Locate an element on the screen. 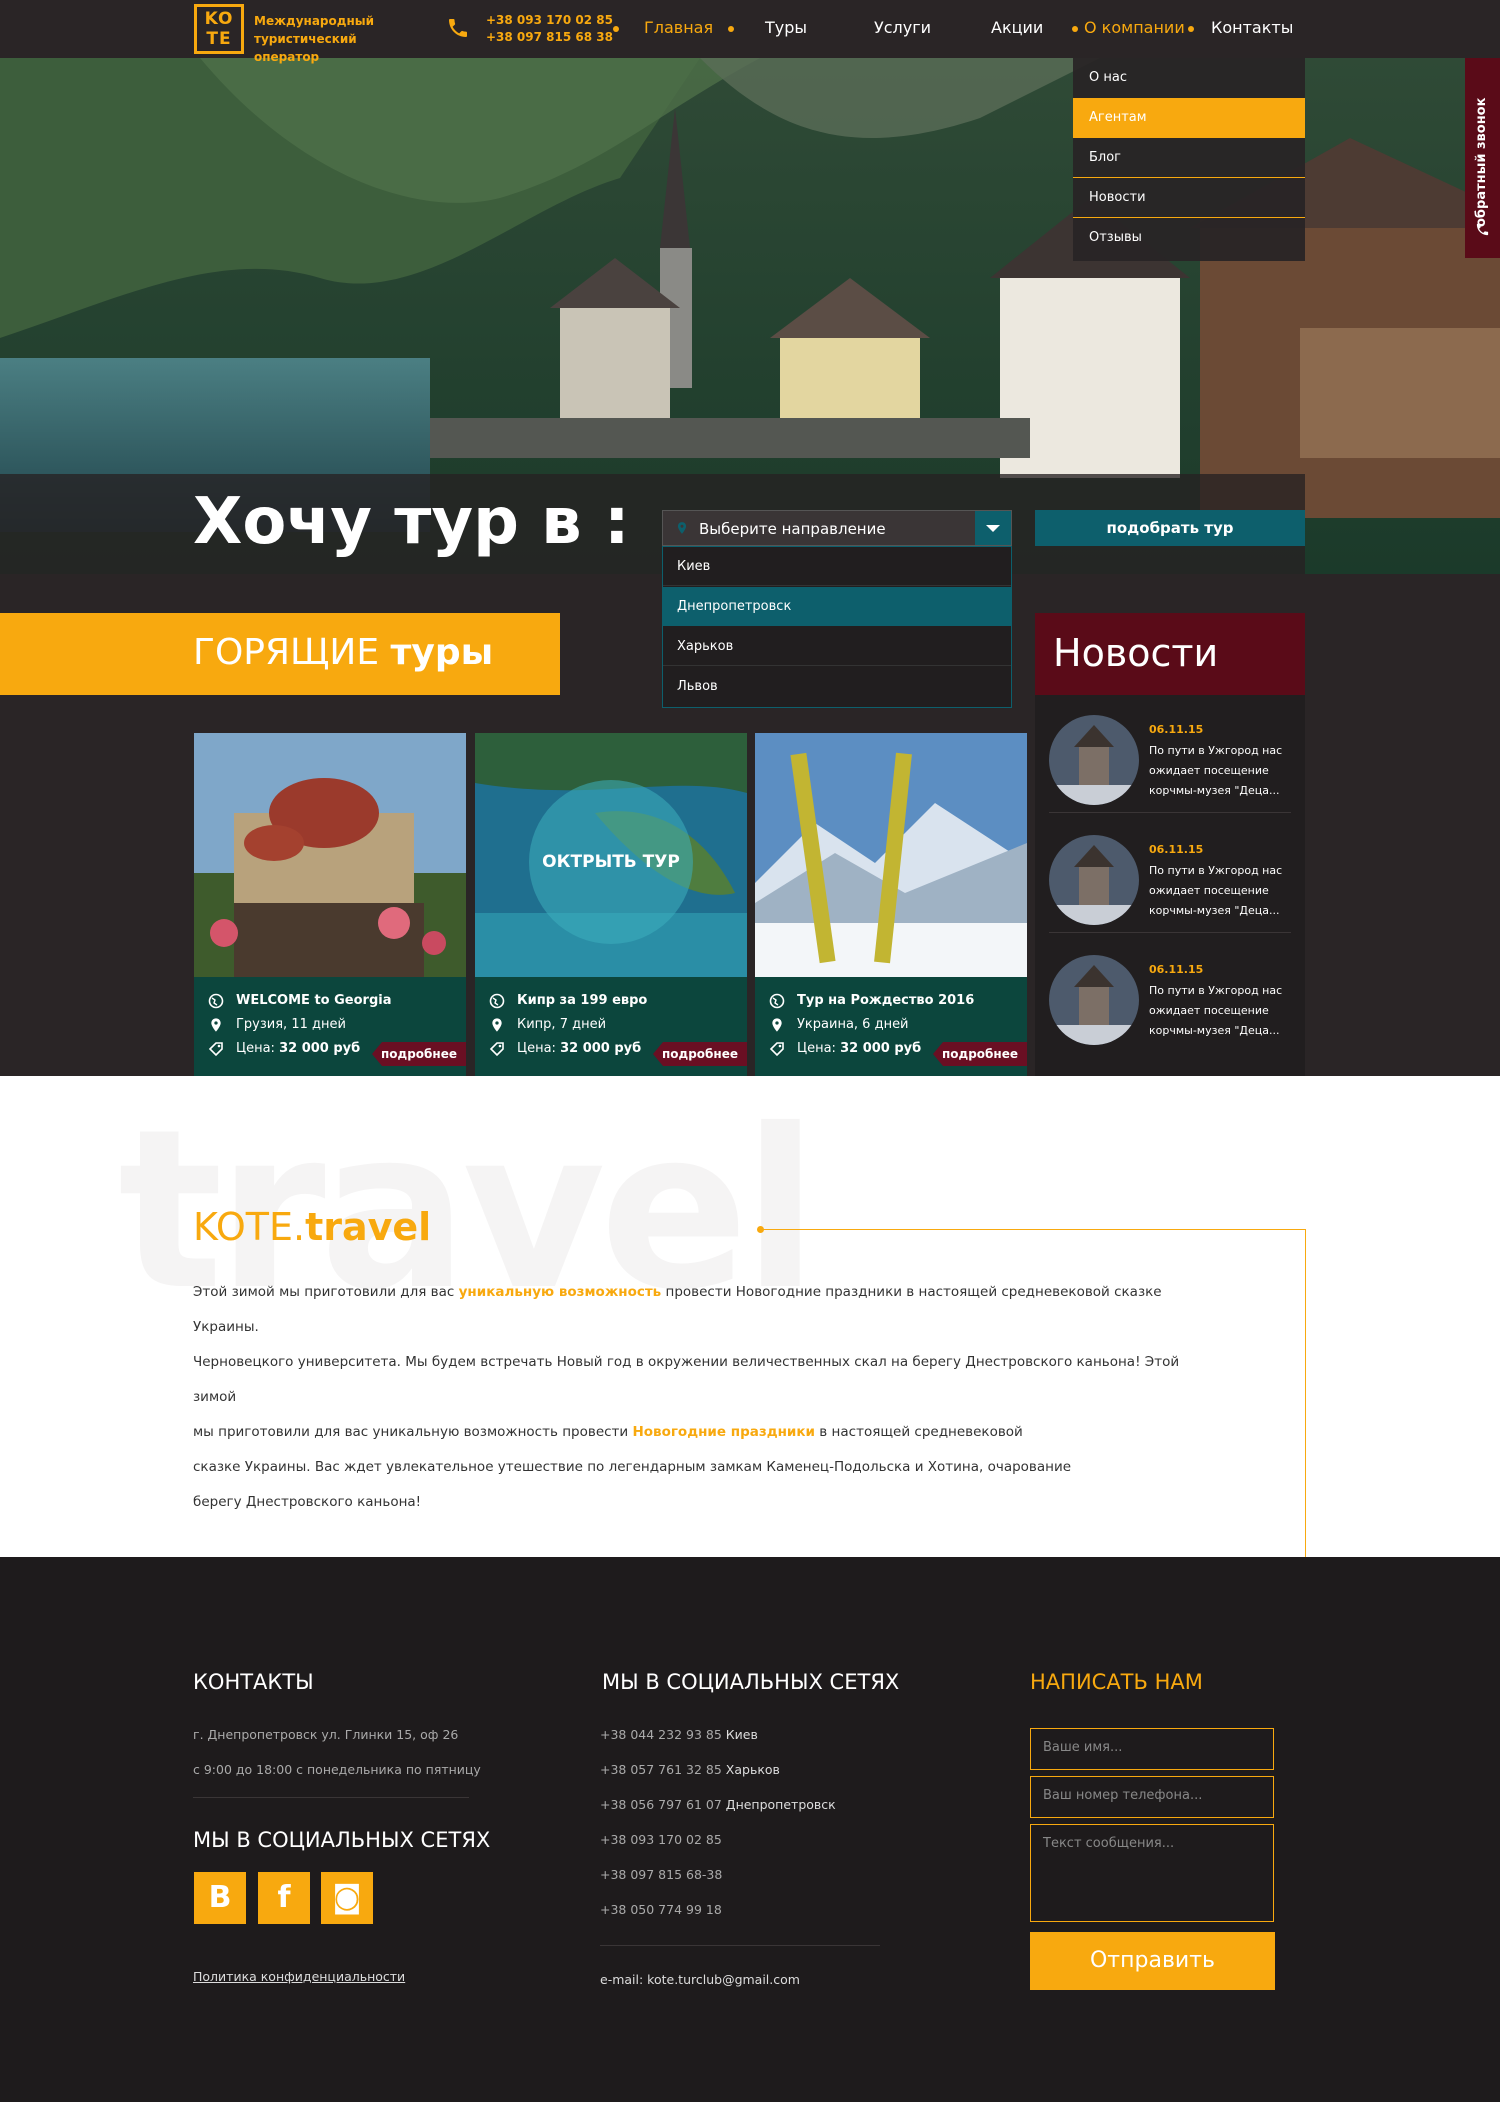 This screenshot has height=2102, width=1500. tour-name: Тур на Рождество 2016 is located at coordinates (886, 1000).